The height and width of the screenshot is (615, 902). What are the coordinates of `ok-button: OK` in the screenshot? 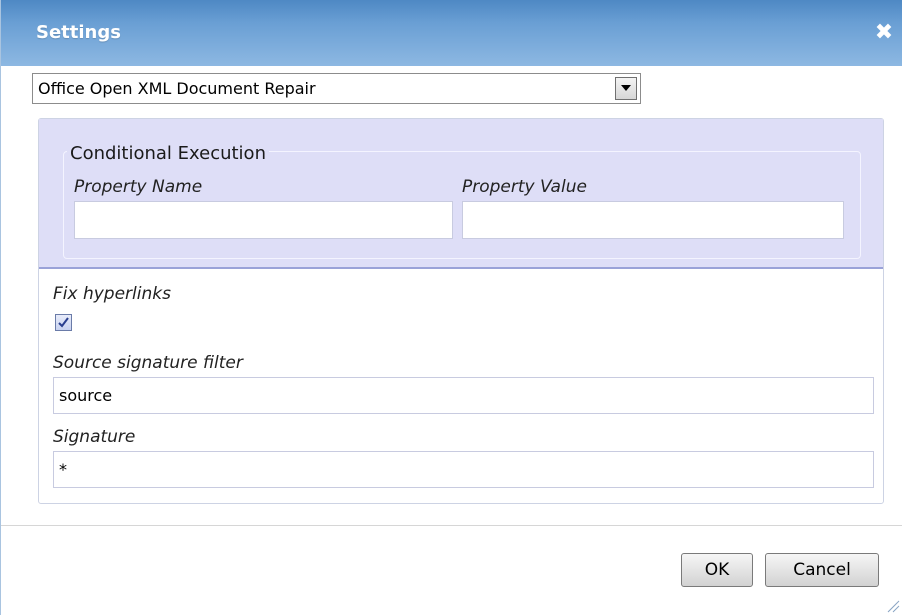 It's located at (717, 570).